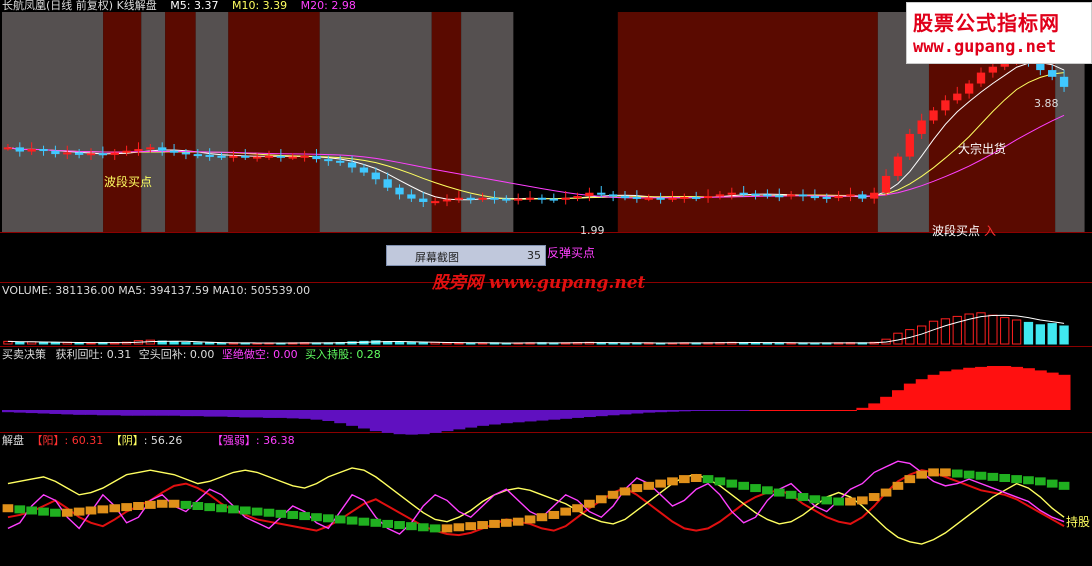 This screenshot has height=566, width=1092. What do you see at coordinates (985, 47) in the screenshot?
I see `logo-url: www.gupang.net` at bounding box center [985, 47].